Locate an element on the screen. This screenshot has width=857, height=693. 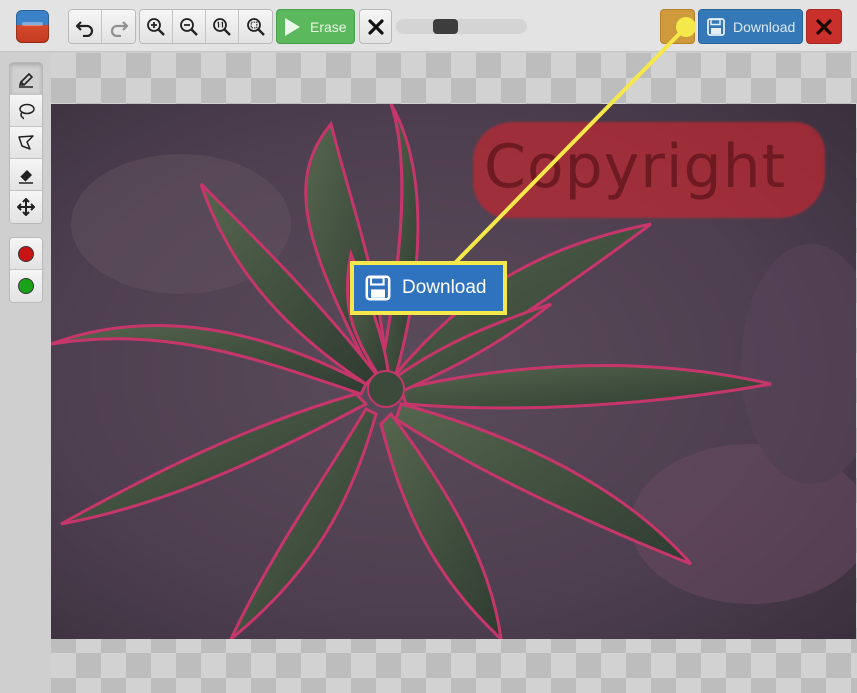
zoom-actual-size-button is located at coordinates (222, 26).